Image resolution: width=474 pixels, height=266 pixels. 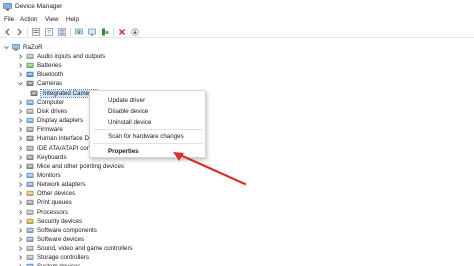 I want to click on toolbar: ?, so click(x=237, y=32).